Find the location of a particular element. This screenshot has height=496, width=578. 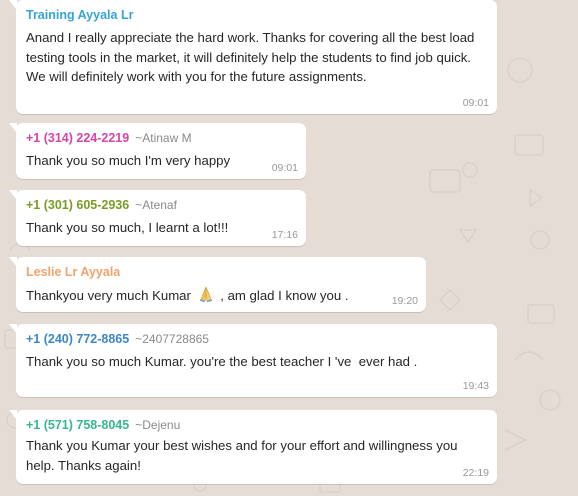

sender-name: Leslie Lr Ayyala is located at coordinates (73, 272).